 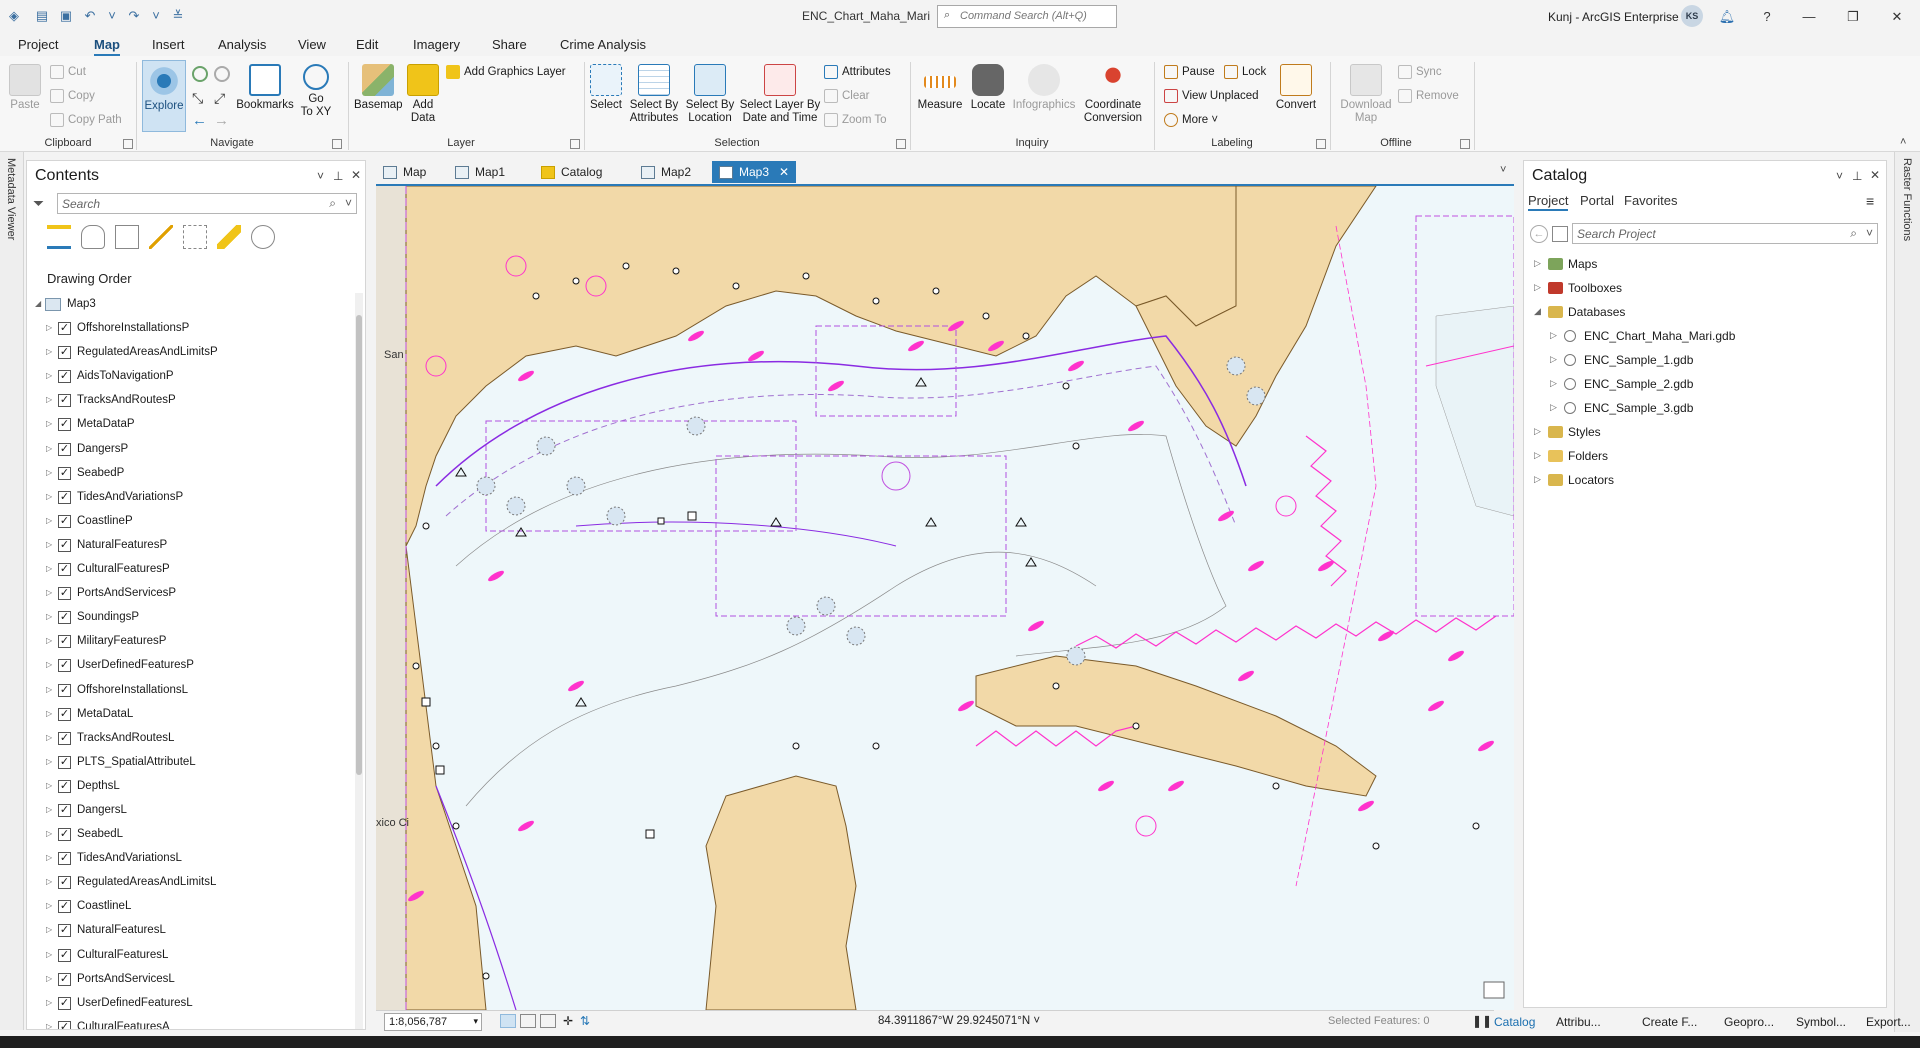 What do you see at coordinates (11, 199) in the screenshot?
I see `metadata-viewer-tab: Metadata Viewer` at bounding box center [11, 199].